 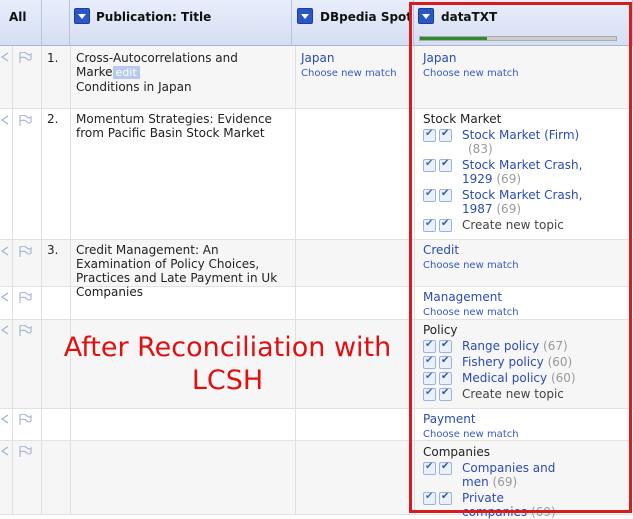 I want to click on candidate-item: Range policy (67), so click(x=495, y=347).